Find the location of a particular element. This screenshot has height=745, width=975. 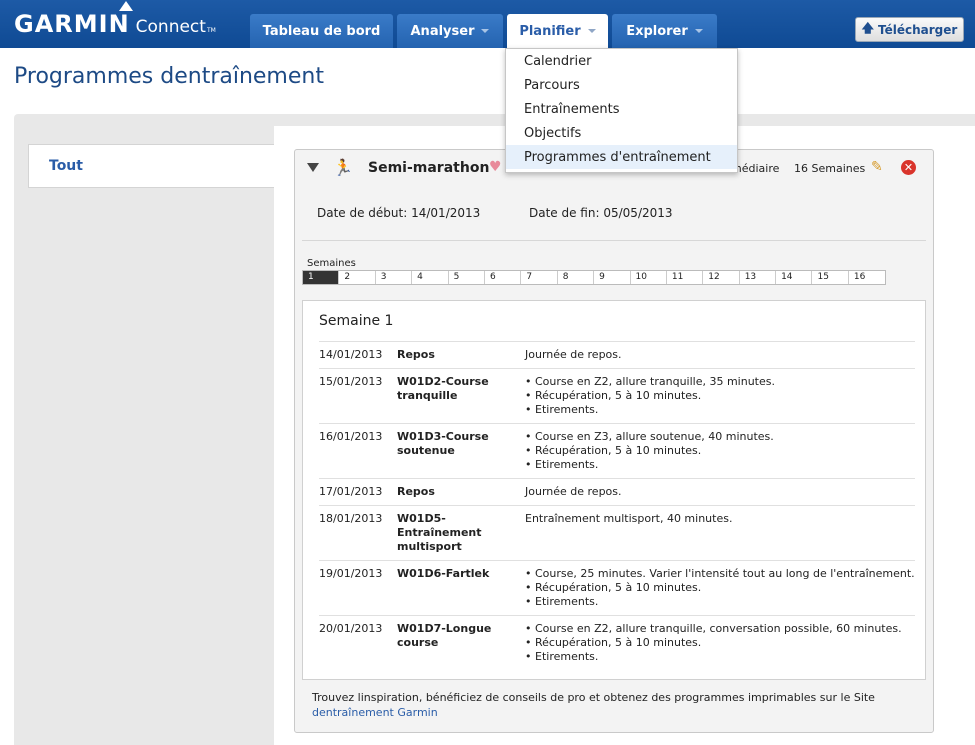

running-icon: 🏃 is located at coordinates (343, 167).